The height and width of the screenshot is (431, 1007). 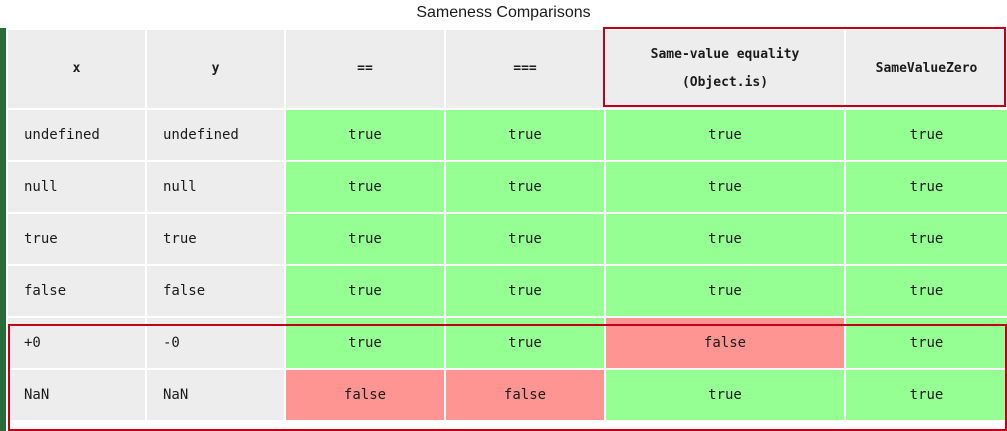 I want to click on table-row: null null true true true true, so click(x=506, y=187).